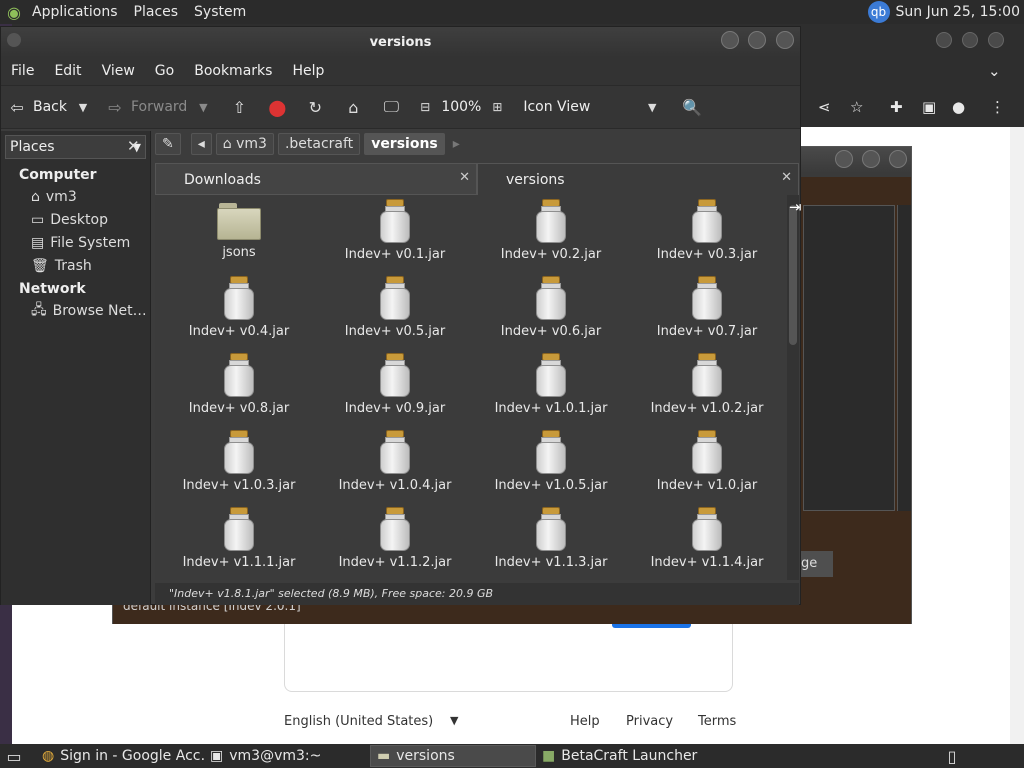 The height and width of the screenshot is (768, 1024). Describe the element at coordinates (944, 40) in the screenshot. I see `browser-minimize-button` at that location.